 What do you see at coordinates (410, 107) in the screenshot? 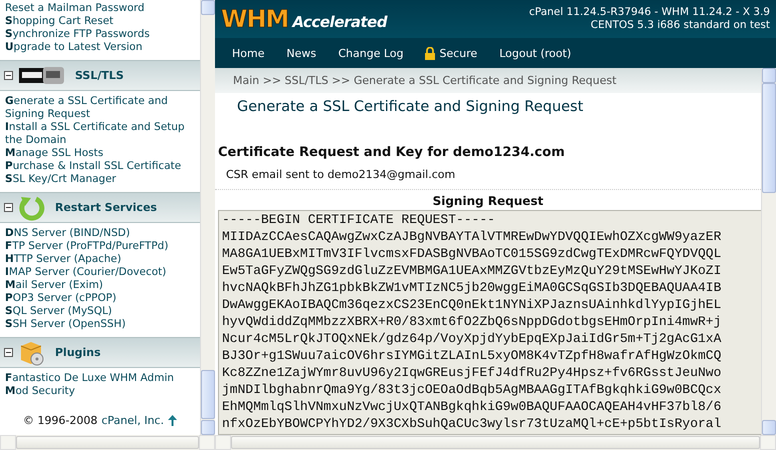
I see `page-title: Generate a SSL Certificate and Signing Request` at bounding box center [410, 107].